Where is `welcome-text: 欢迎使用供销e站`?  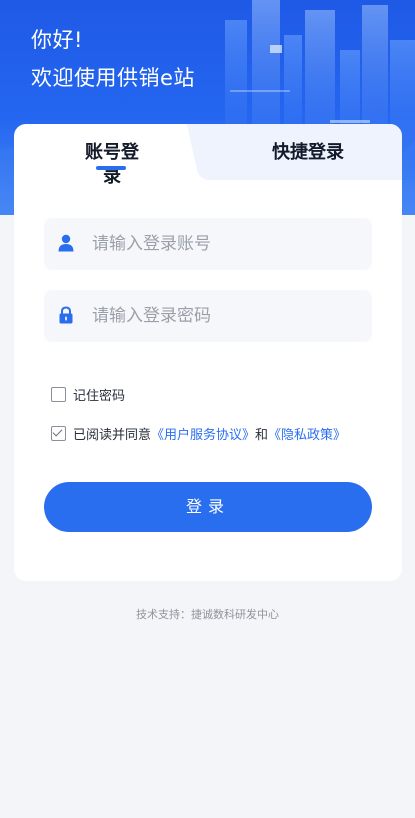 welcome-text: 欢迎使用供销e站 is located at coordinates (113, 78).